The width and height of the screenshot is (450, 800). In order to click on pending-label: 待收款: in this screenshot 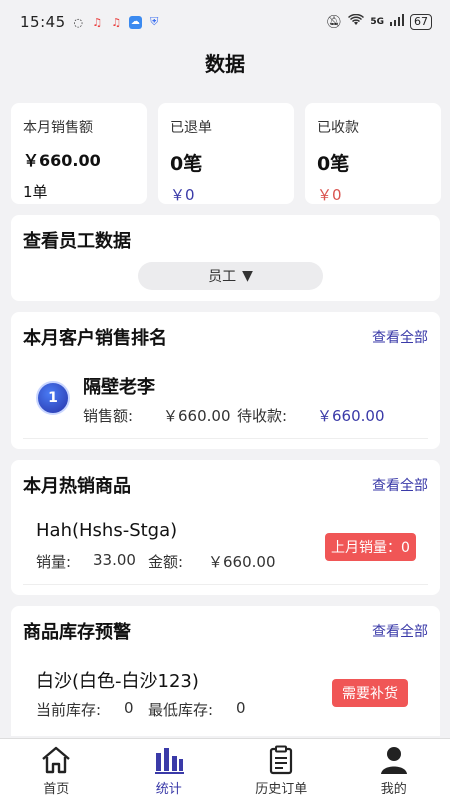, I will do `click(262, 416)`.